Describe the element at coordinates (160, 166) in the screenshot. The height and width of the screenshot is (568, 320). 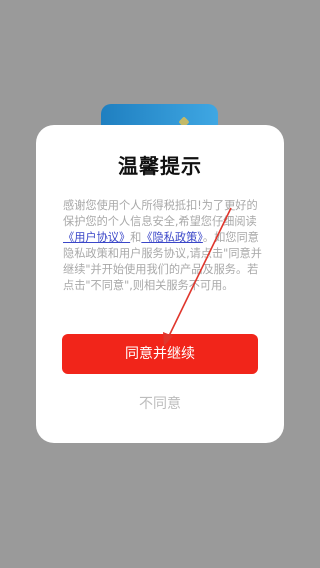
I see `dialog-title: 温馨提示` at that location.